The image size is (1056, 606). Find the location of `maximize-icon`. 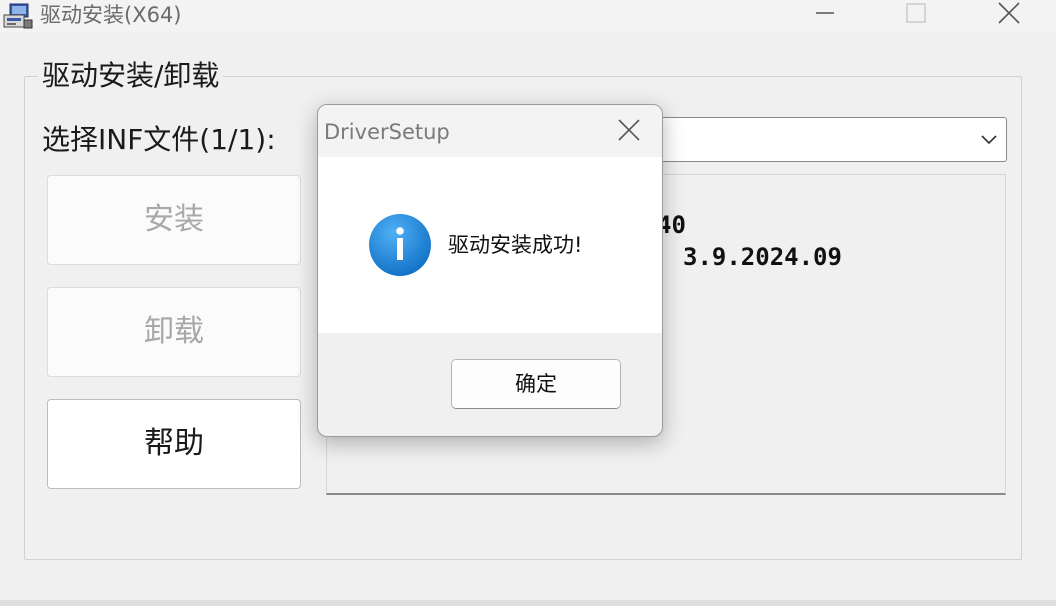

maximize-icon is located at coordinates (916, 13).